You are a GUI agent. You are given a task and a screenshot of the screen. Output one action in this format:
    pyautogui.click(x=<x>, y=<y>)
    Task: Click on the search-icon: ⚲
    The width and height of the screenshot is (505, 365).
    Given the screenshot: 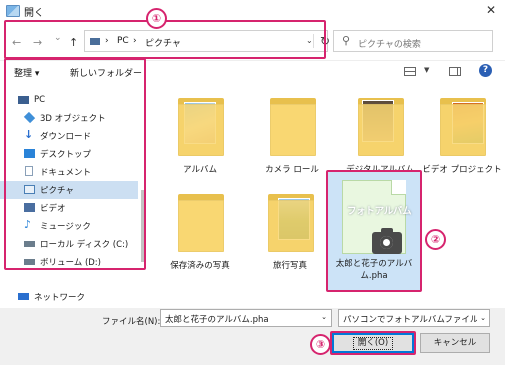 What is the action you would take?
    pyautogui.click(x=346, y=40)
    